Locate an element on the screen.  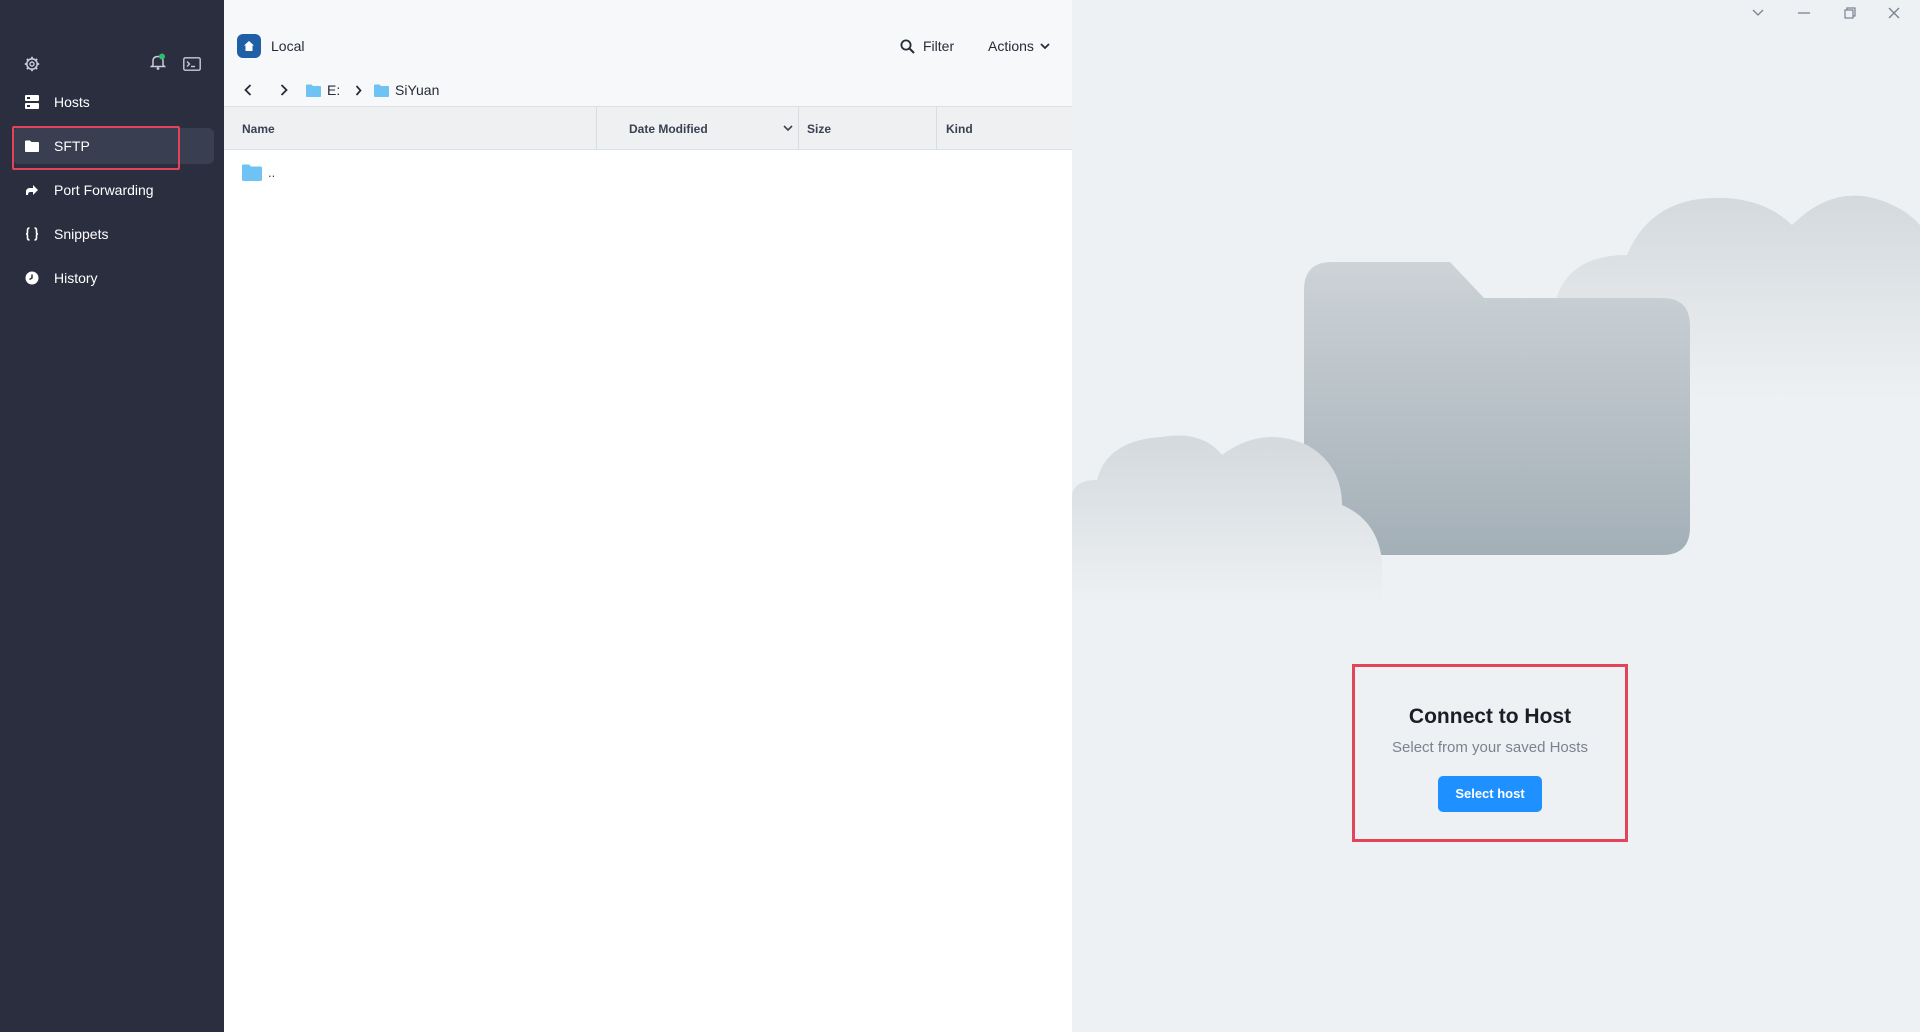
terminal-icon is located at coordinates (192, 64).